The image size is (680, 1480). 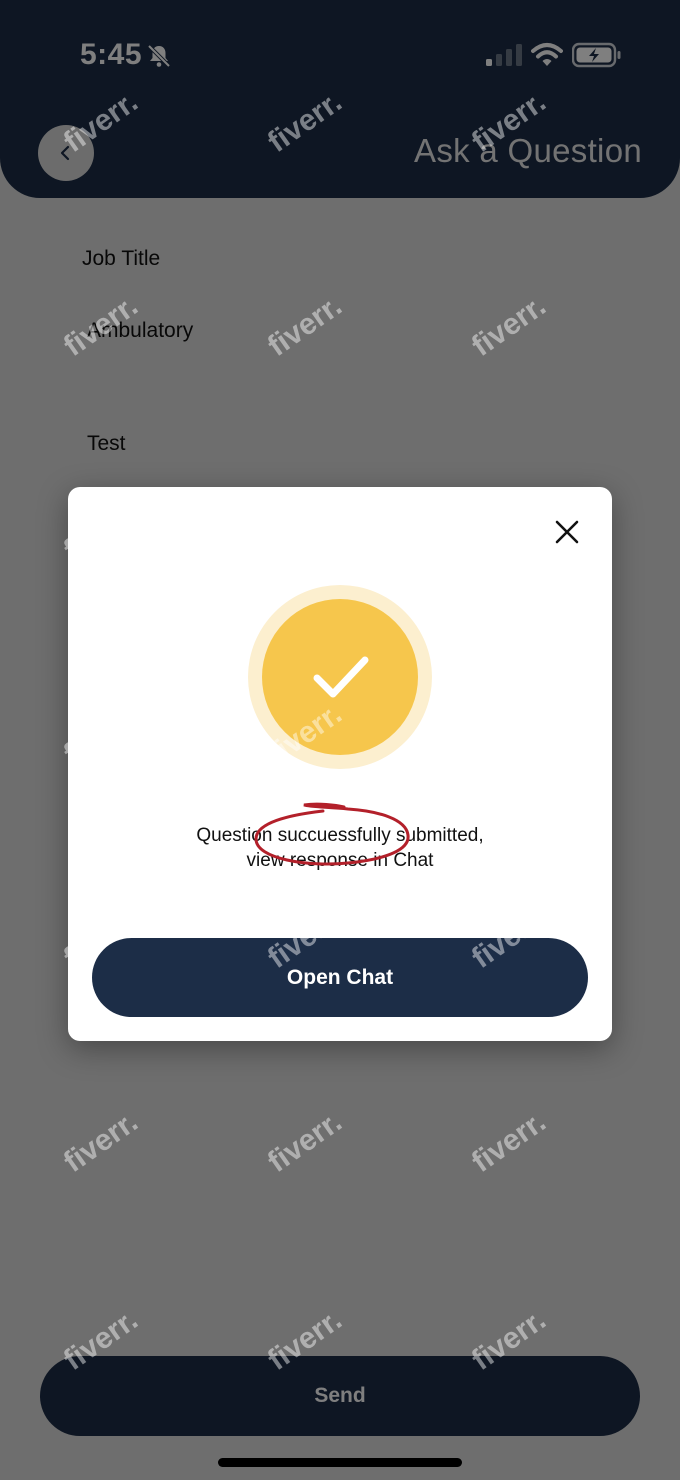 I want to click on success-message-line1: Question succuessfully submitted,, so click(x=340, y=835).